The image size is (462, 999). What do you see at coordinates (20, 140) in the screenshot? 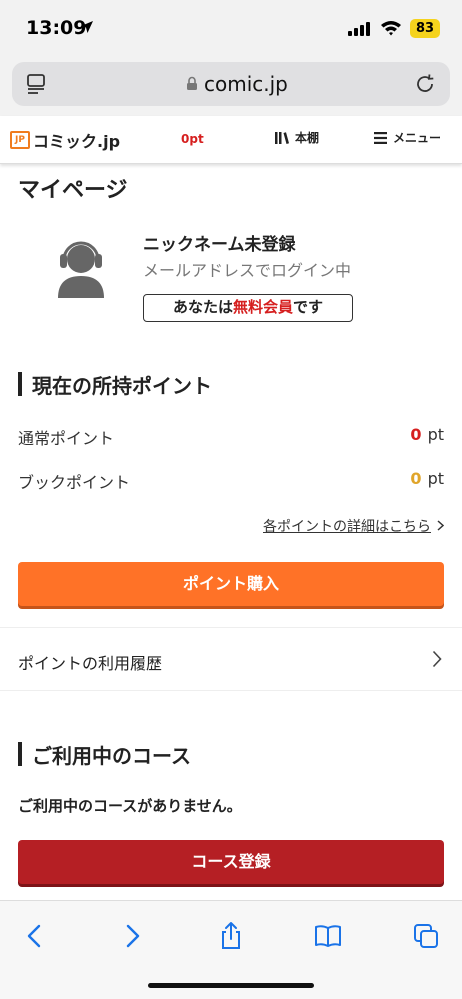
I see `logo-mark: JP` at bounding box center [20, 140].